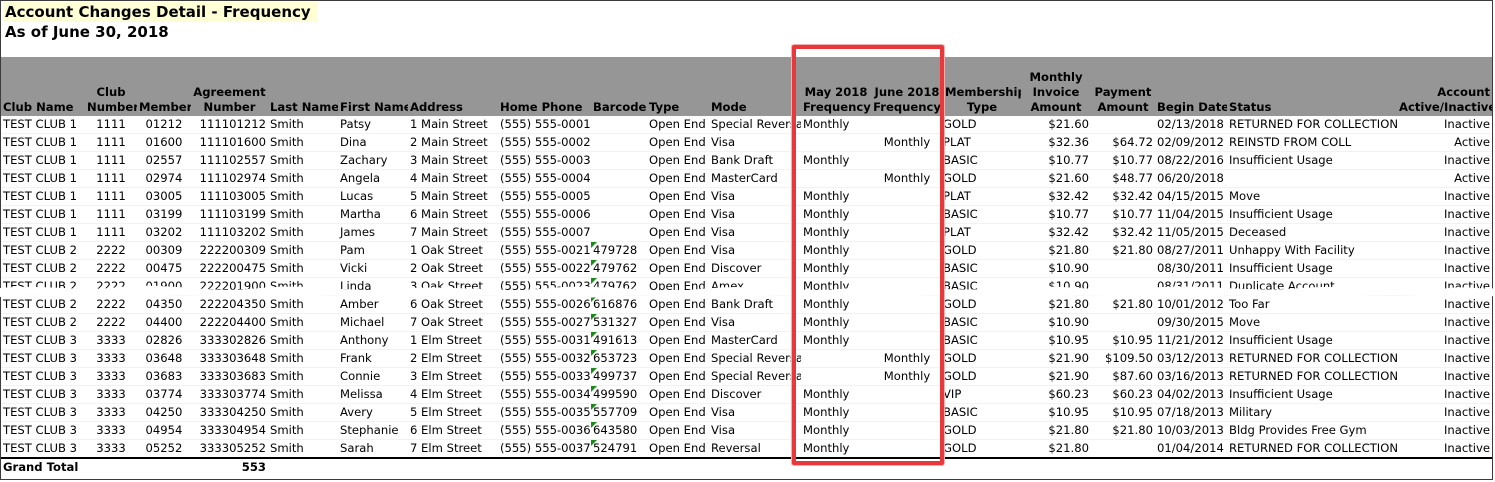 The image size is (1495, 482). Describe the element at coordinates (907, 86) in the screenshot. I see `col-june-frequency: June 2018 Frequency` at that location.